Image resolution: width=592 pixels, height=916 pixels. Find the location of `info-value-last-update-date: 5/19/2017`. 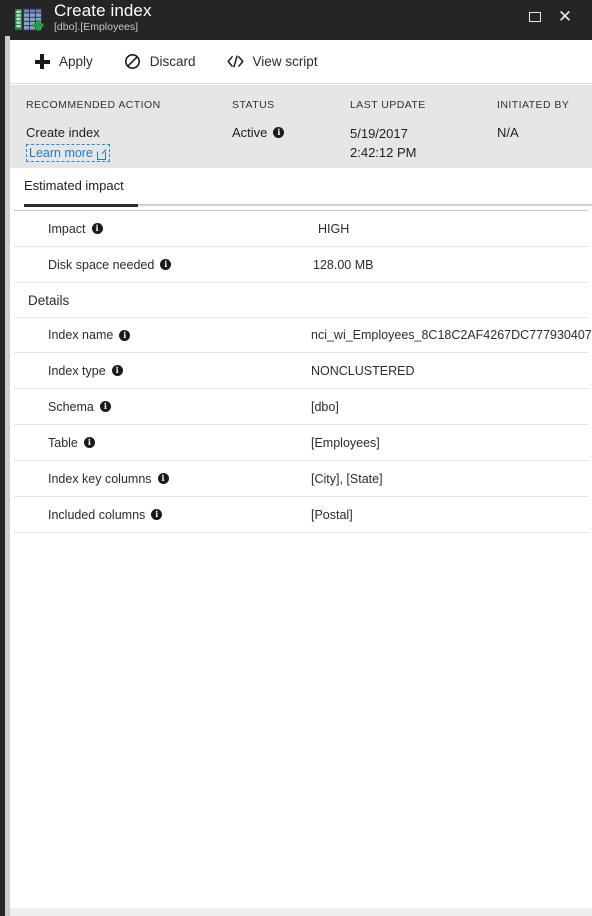

info-value-last-update-date: 5/19/2017 is located at coordinates (379, 133).